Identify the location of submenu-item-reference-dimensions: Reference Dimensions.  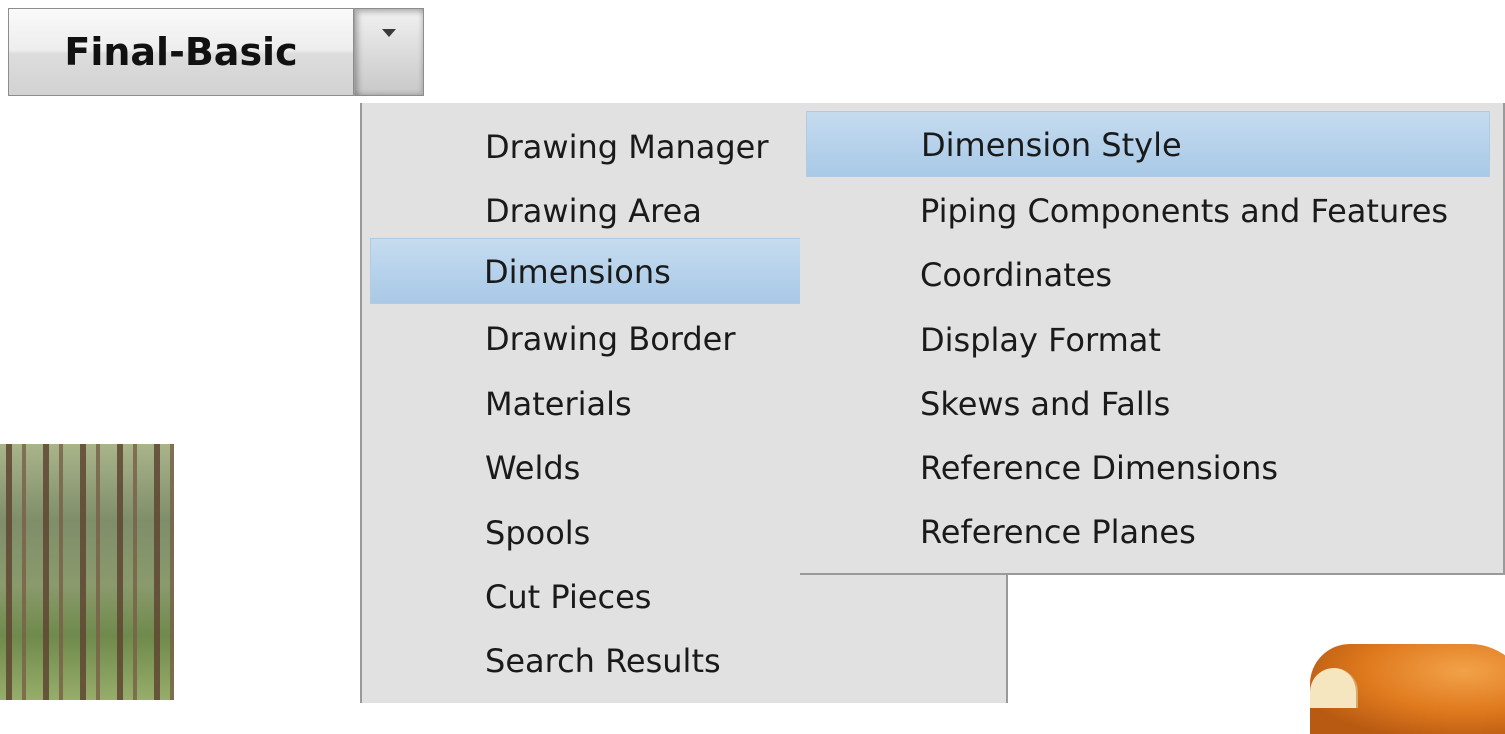
(1148, 468).